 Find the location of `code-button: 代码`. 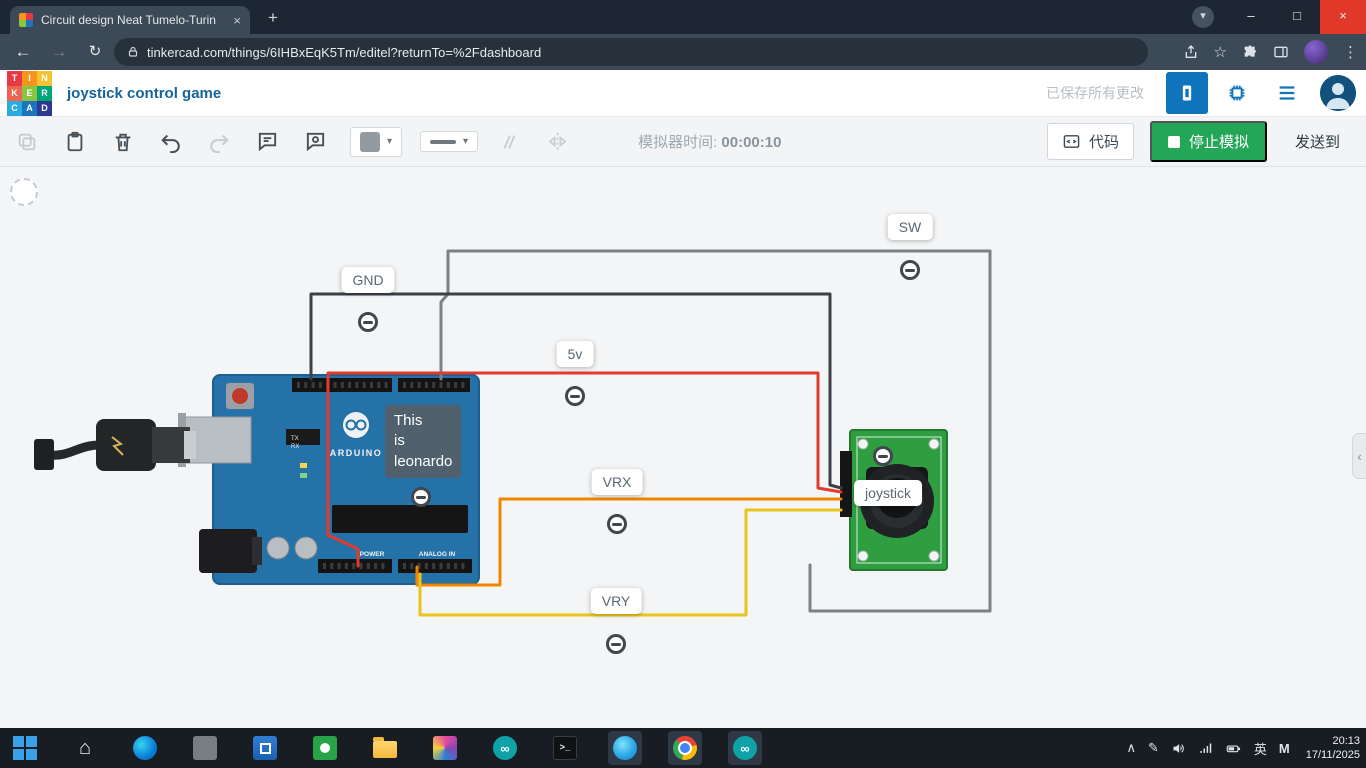

code-button: 代码 is located at coordinates (1090, 141).